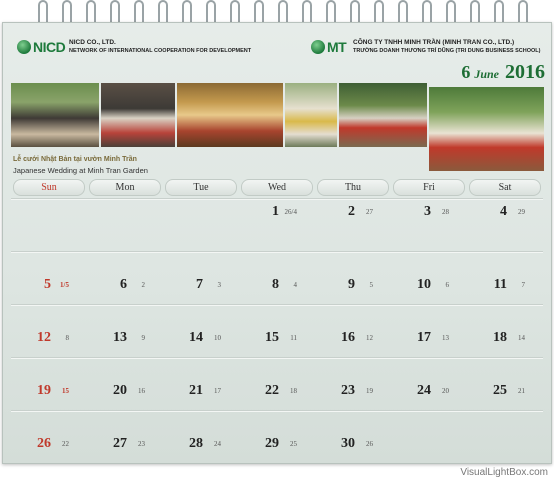  What do you see at coordinates (277, 226) in the screenshot?
I see `day-cell: 1 26/4` at bounding box center [277, 226].